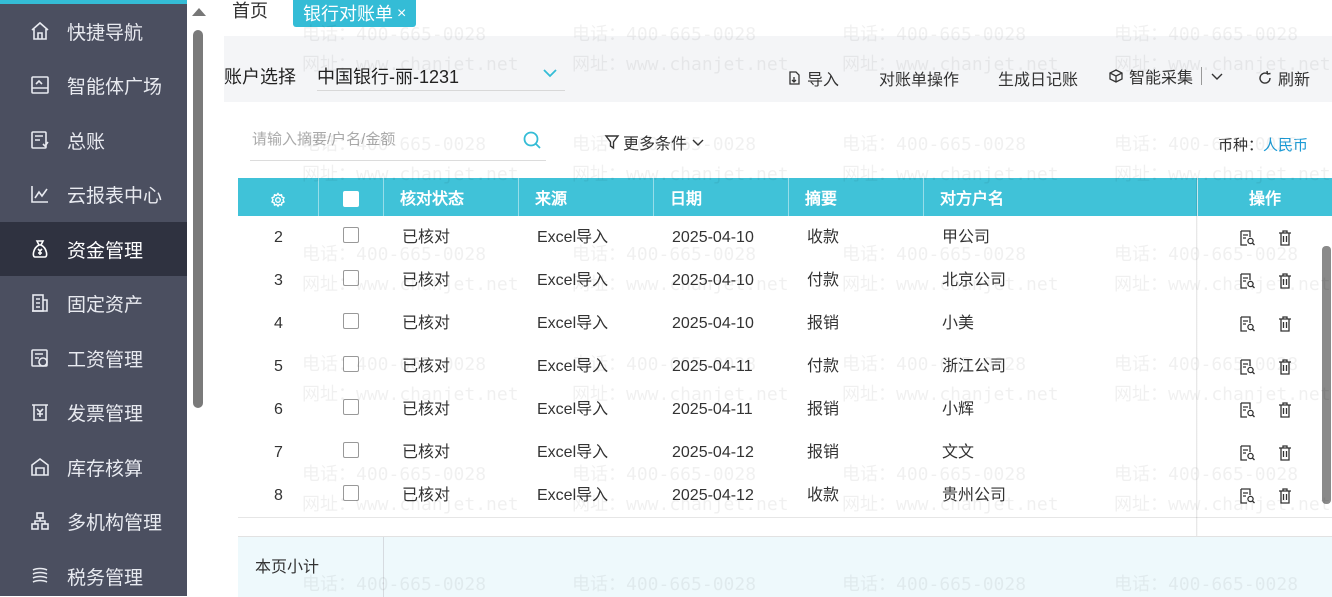  Describe the element at coordinates (250, 11) in the screenshot. I see `tab-home: 首页` at that location.